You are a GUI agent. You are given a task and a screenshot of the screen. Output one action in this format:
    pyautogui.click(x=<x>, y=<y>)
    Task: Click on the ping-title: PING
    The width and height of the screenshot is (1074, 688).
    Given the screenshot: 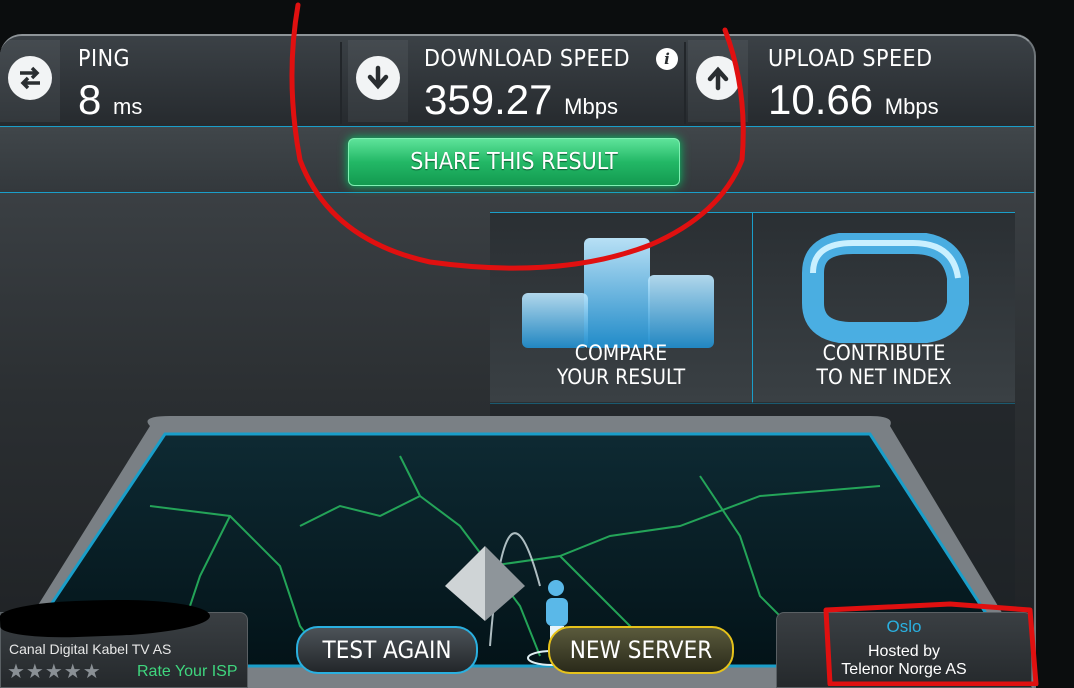 What is the action you would take?
    pyautogui.click(x=104, y=59)
    